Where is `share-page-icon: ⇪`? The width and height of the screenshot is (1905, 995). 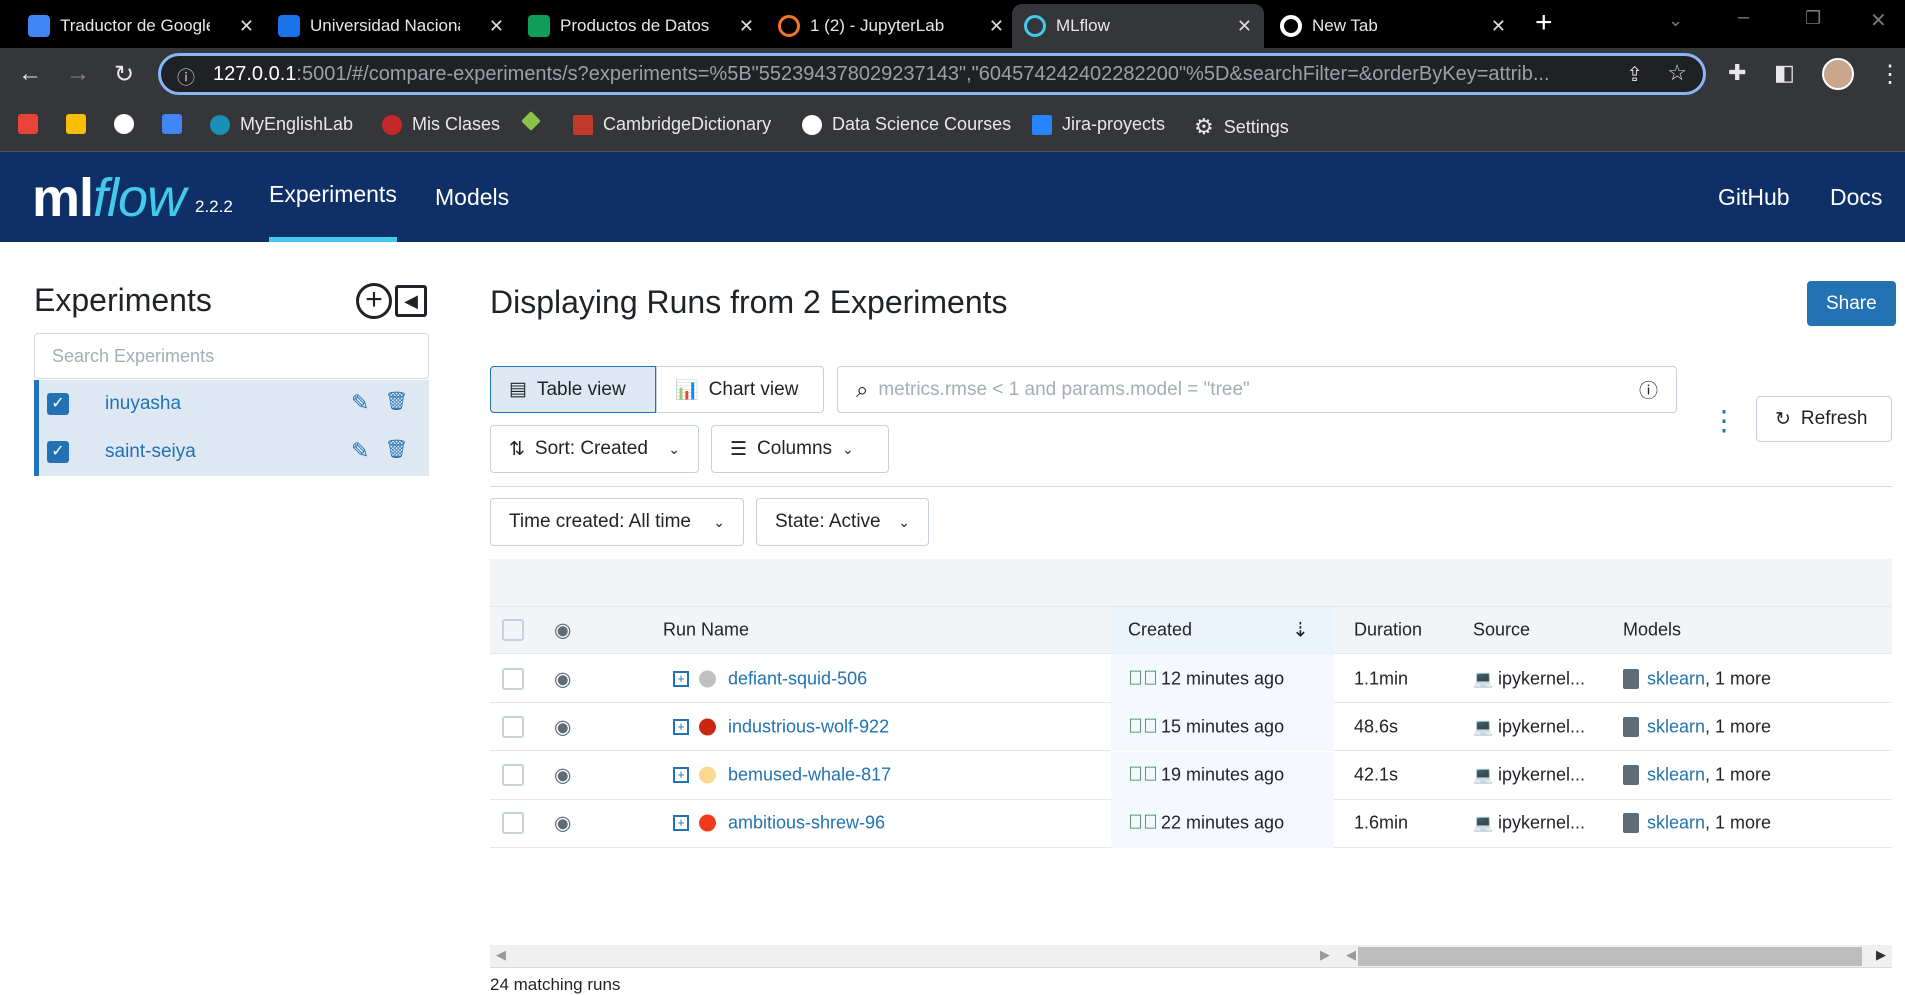 share-page-icon: ⇪ is located at coordinates (1634, 74).